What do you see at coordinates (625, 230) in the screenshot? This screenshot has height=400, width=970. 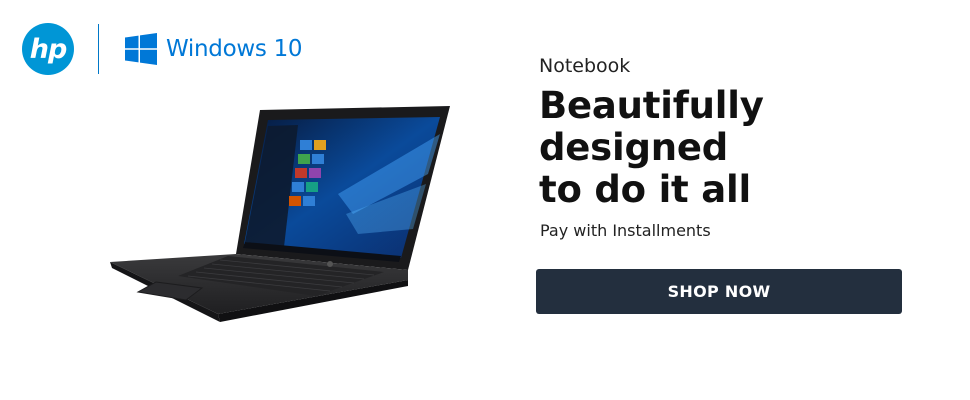 I see `installments-subtext: Pay with Installments` at bounding box center [625, 230].